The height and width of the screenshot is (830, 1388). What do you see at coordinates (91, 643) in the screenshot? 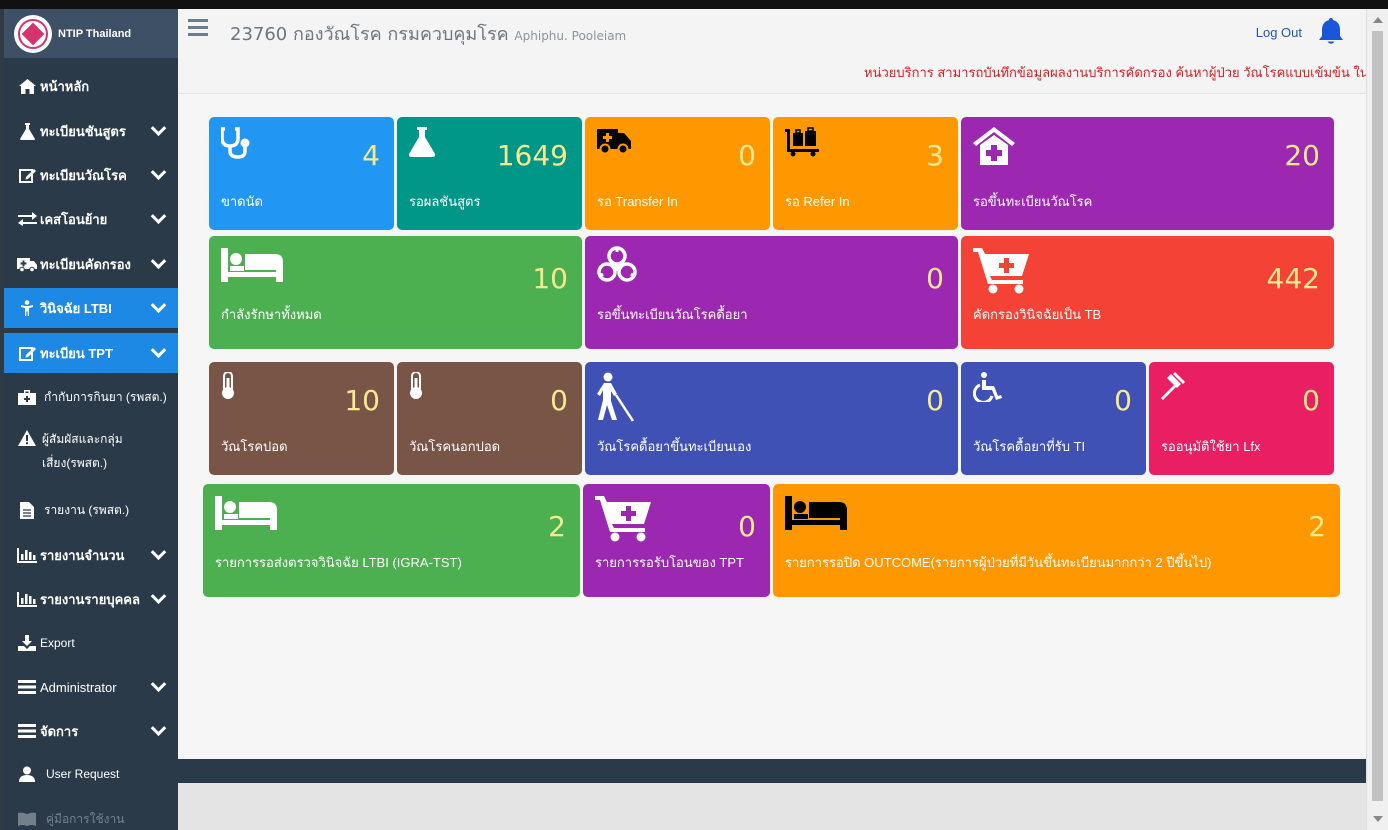
I see `sidebar-item-export: Export` at bounding box center [91, 643].